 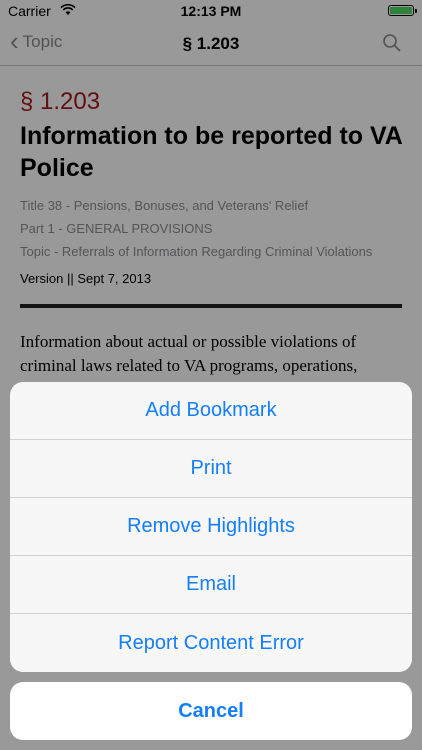 What do you see at coordinates (211, 643) in the screenshot?
I see `report-content-error-button: Report Content Error` at bounding box center [211, 643].